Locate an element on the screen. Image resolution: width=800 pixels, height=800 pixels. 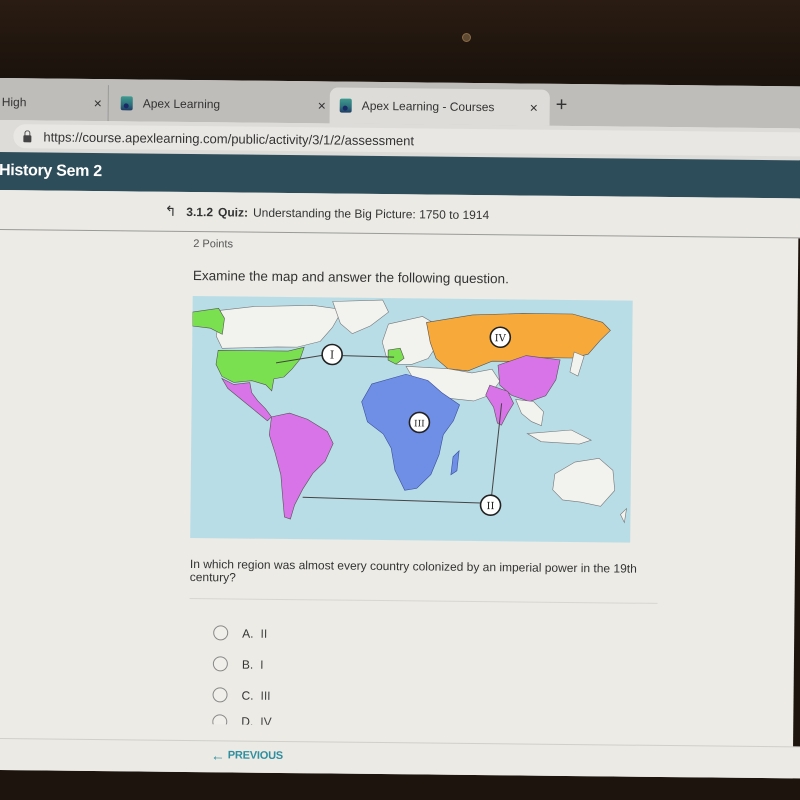
choice-a: A. II is located at coordinates (441, 635).